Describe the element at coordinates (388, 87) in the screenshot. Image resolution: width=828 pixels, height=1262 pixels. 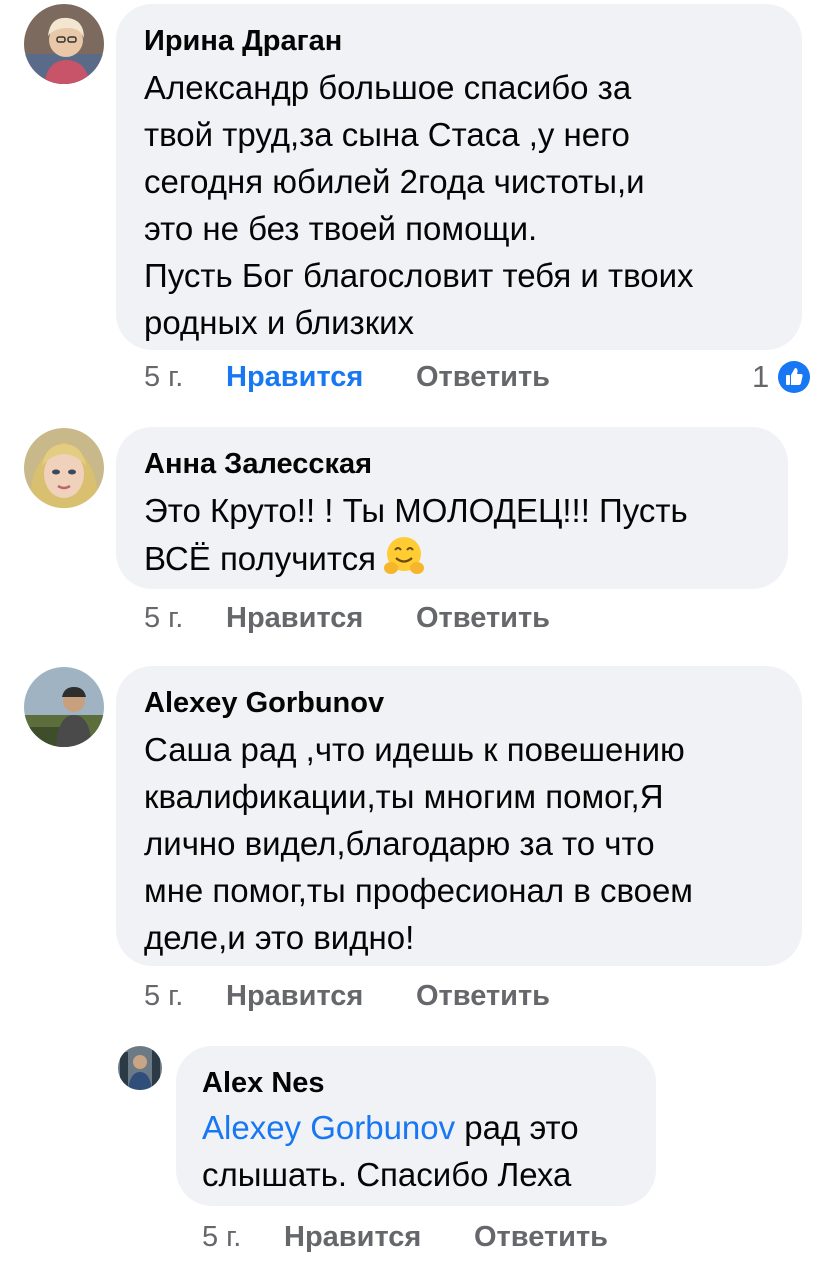
I see `comment-text-line: Александр большое спасибо за` at that location.